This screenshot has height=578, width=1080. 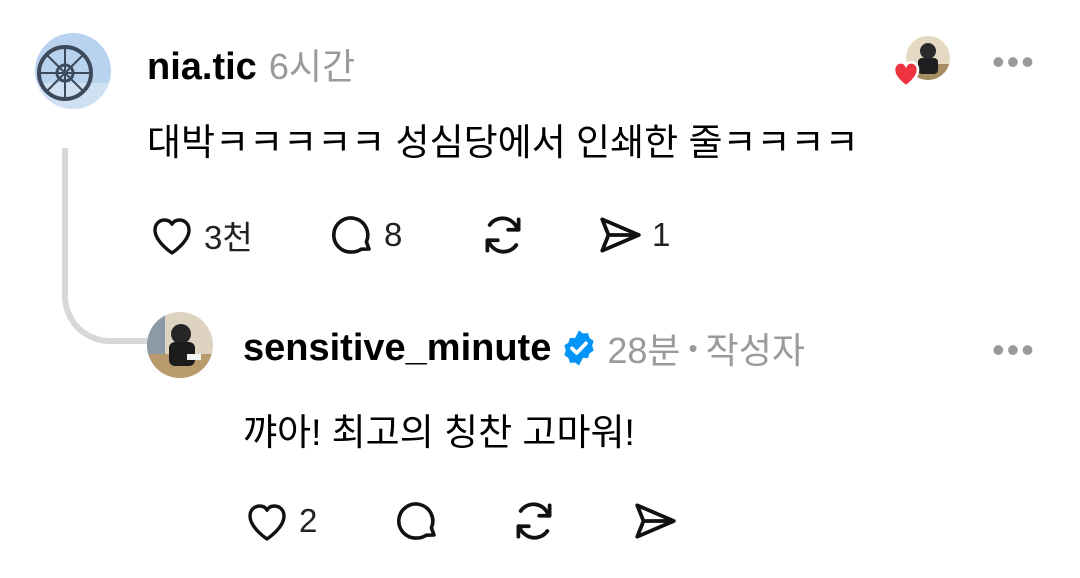 What do you see at coordinates (105, 246) in the screenshot?
I see `thread-connector` at bounding box center [105, 246].